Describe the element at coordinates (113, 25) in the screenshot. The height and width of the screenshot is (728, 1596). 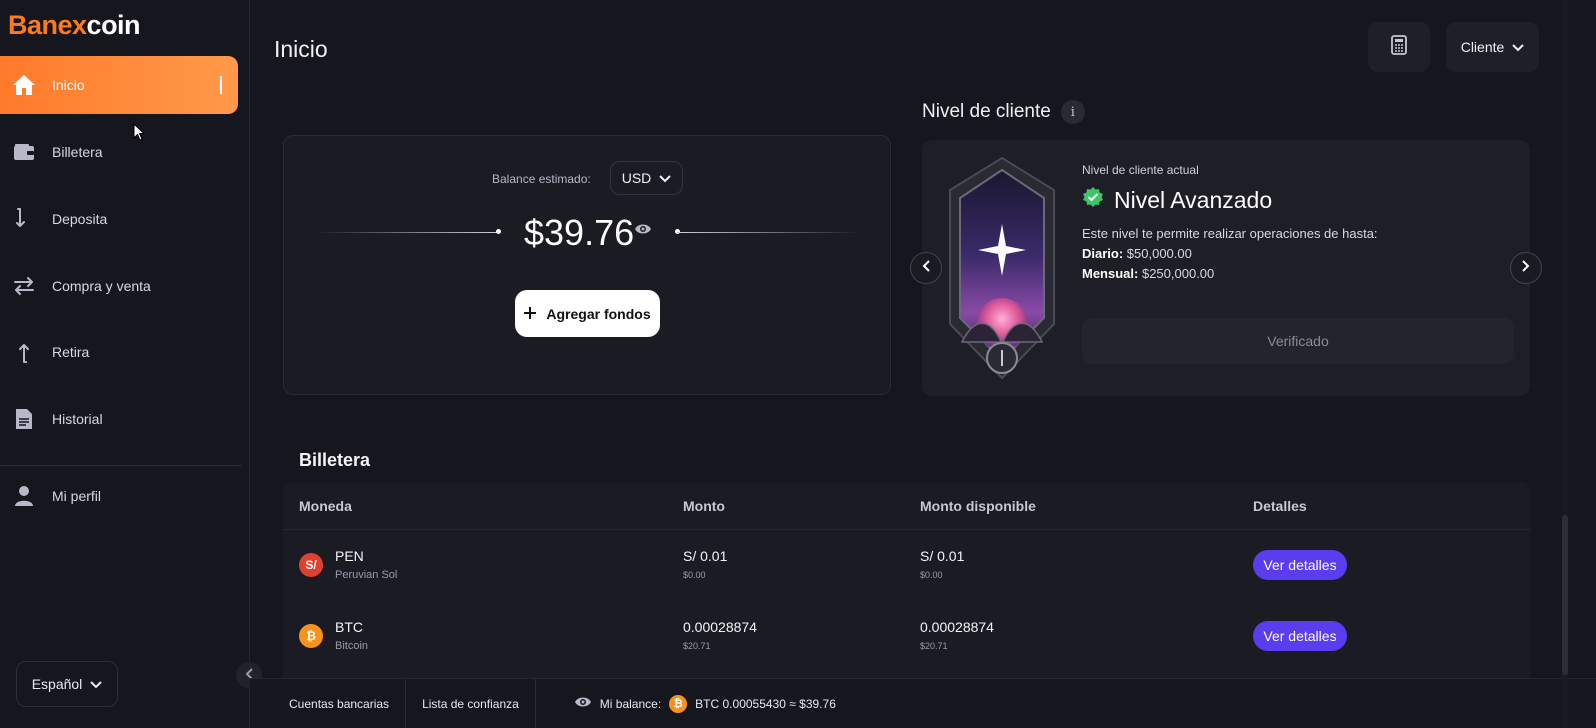
I see `logo-text-coin: coin` at that location.